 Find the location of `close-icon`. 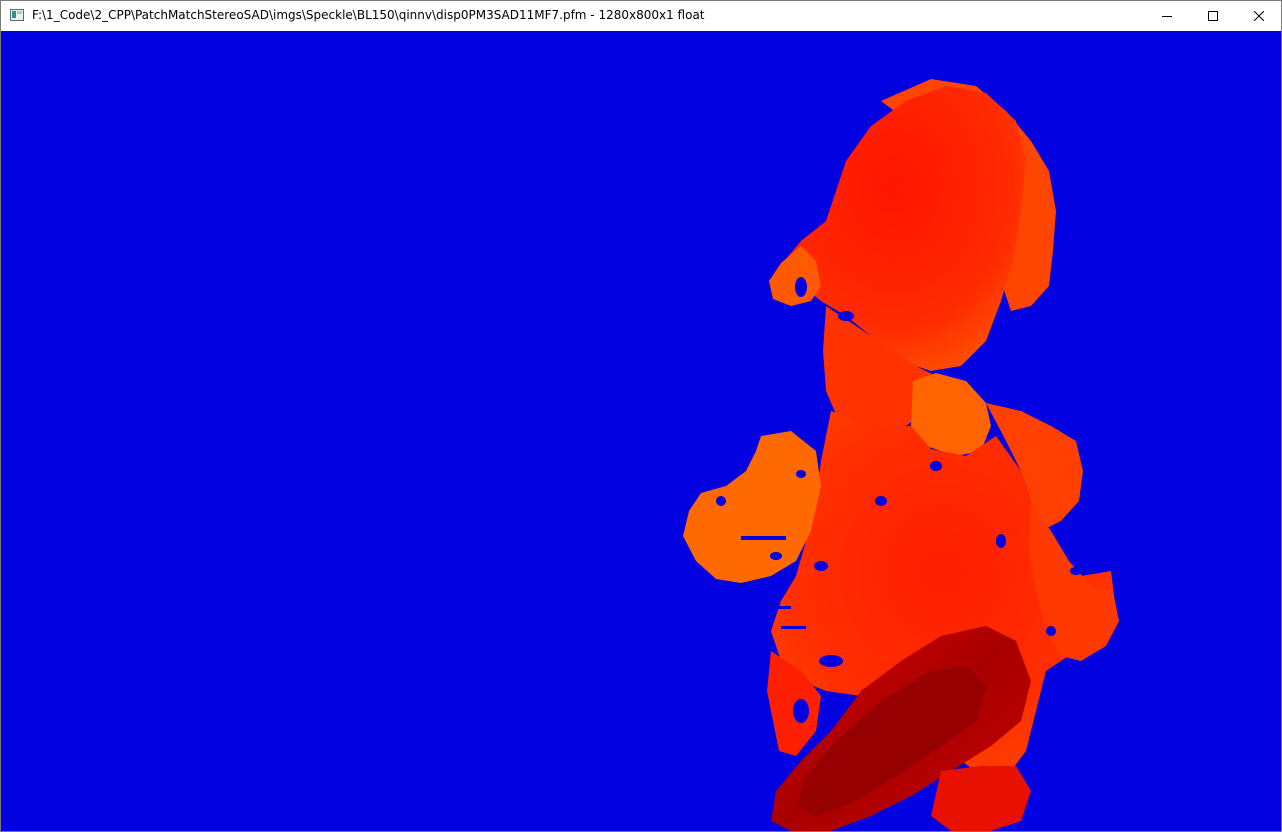

close-icon is located at coordinates (1259, 16).